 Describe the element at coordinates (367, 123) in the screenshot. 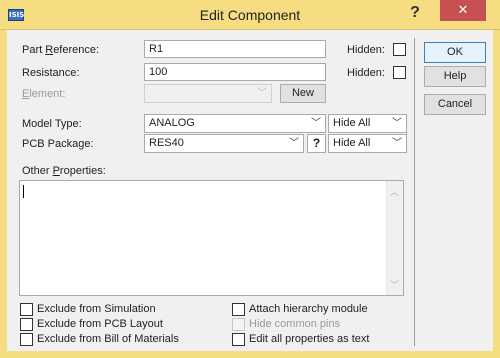

I see `model-type-hide-dropdown: Hide All ﹀` at that location.